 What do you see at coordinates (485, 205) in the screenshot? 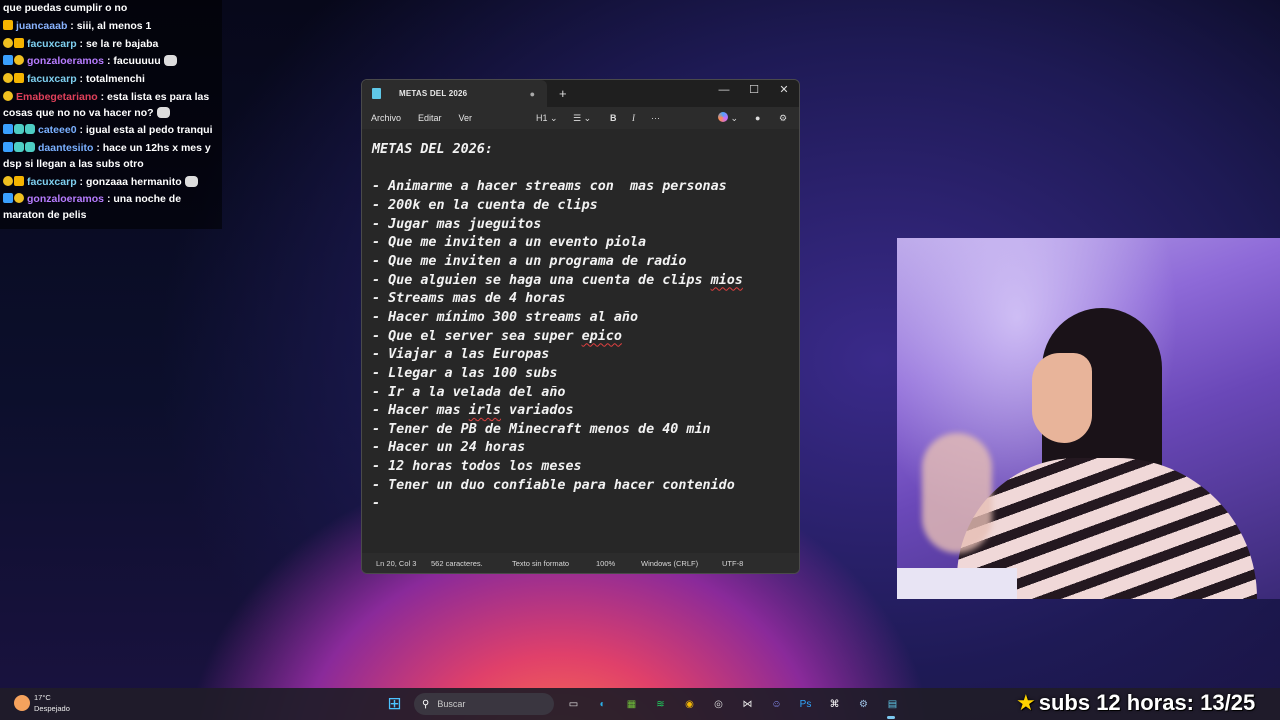
I see `text-line: - 200k en la cuenta de clips` at bounding box center [485, 205].